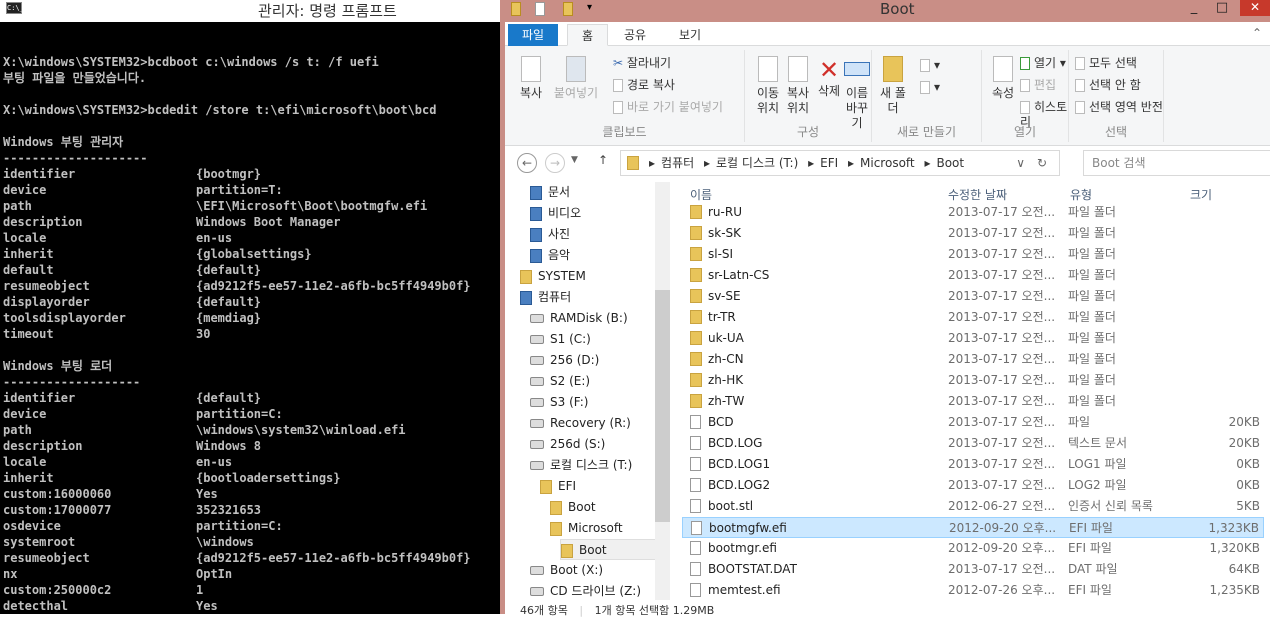 This screenshot has width=1270, height=618. Describe the element at coordinates (1255, 8) in the screenshot. I see `close-button: ✕` at that location.